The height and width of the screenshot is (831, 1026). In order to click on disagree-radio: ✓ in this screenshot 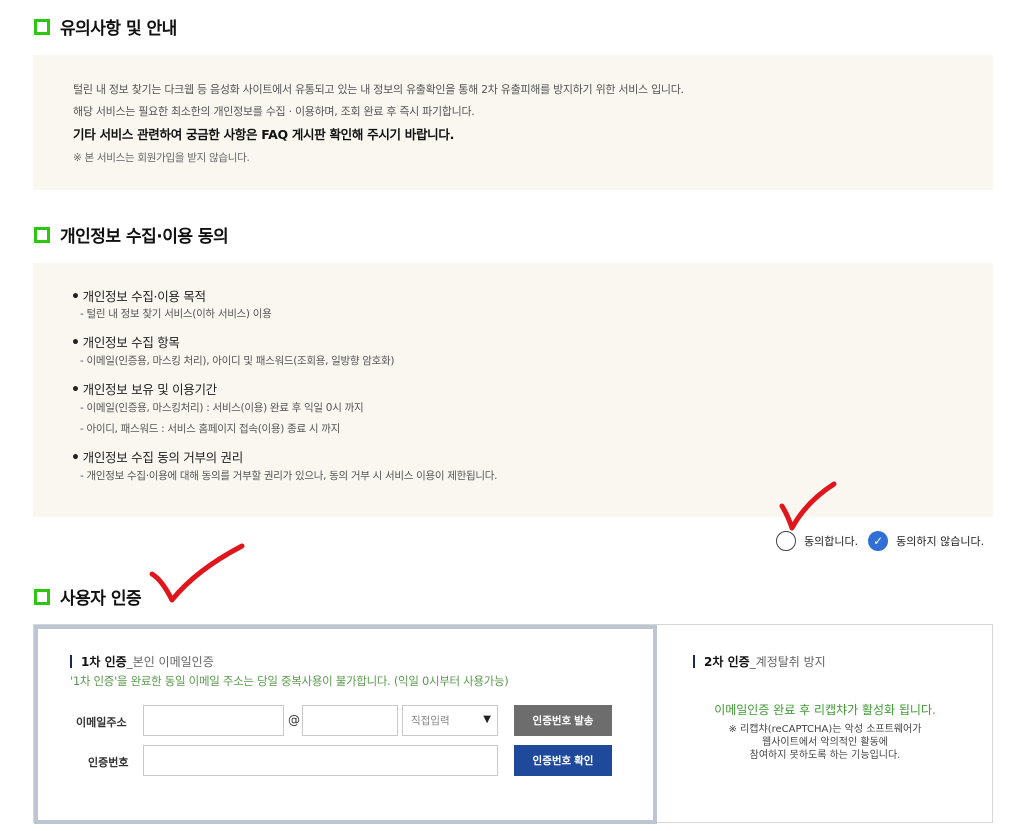, I will do `click(878, 541)`.